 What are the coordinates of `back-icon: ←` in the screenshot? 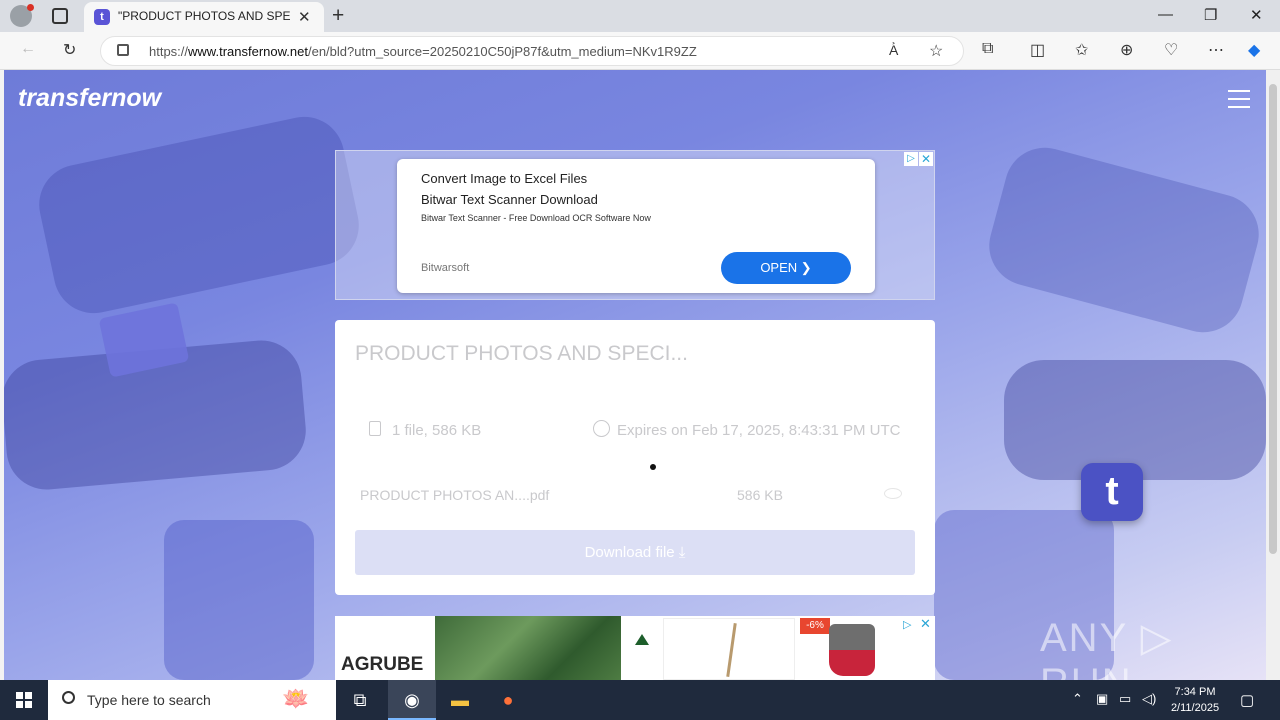 It's located at (28, 49).